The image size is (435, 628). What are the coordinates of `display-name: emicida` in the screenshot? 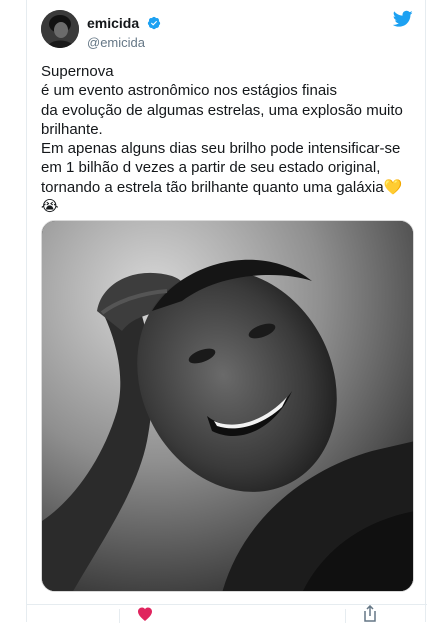 It's located at (113, 23).